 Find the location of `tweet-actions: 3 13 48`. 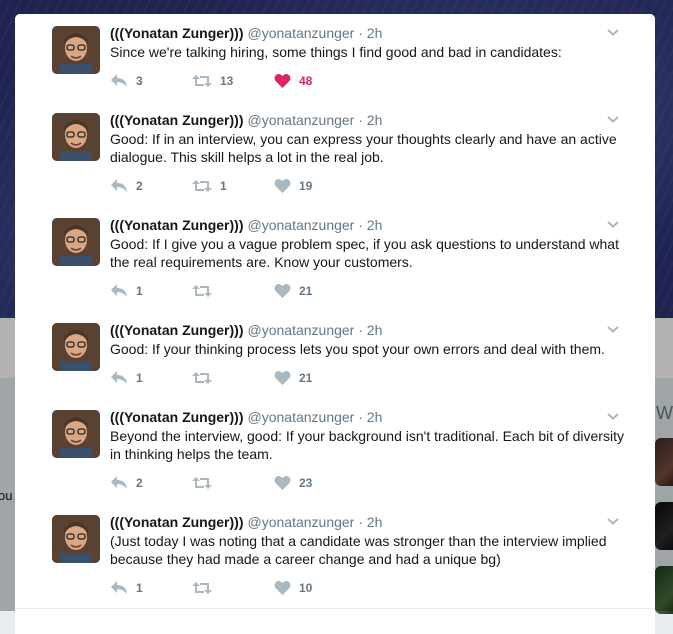

tweet-actions: 3 13 48 is located at coordinates (260, 81).